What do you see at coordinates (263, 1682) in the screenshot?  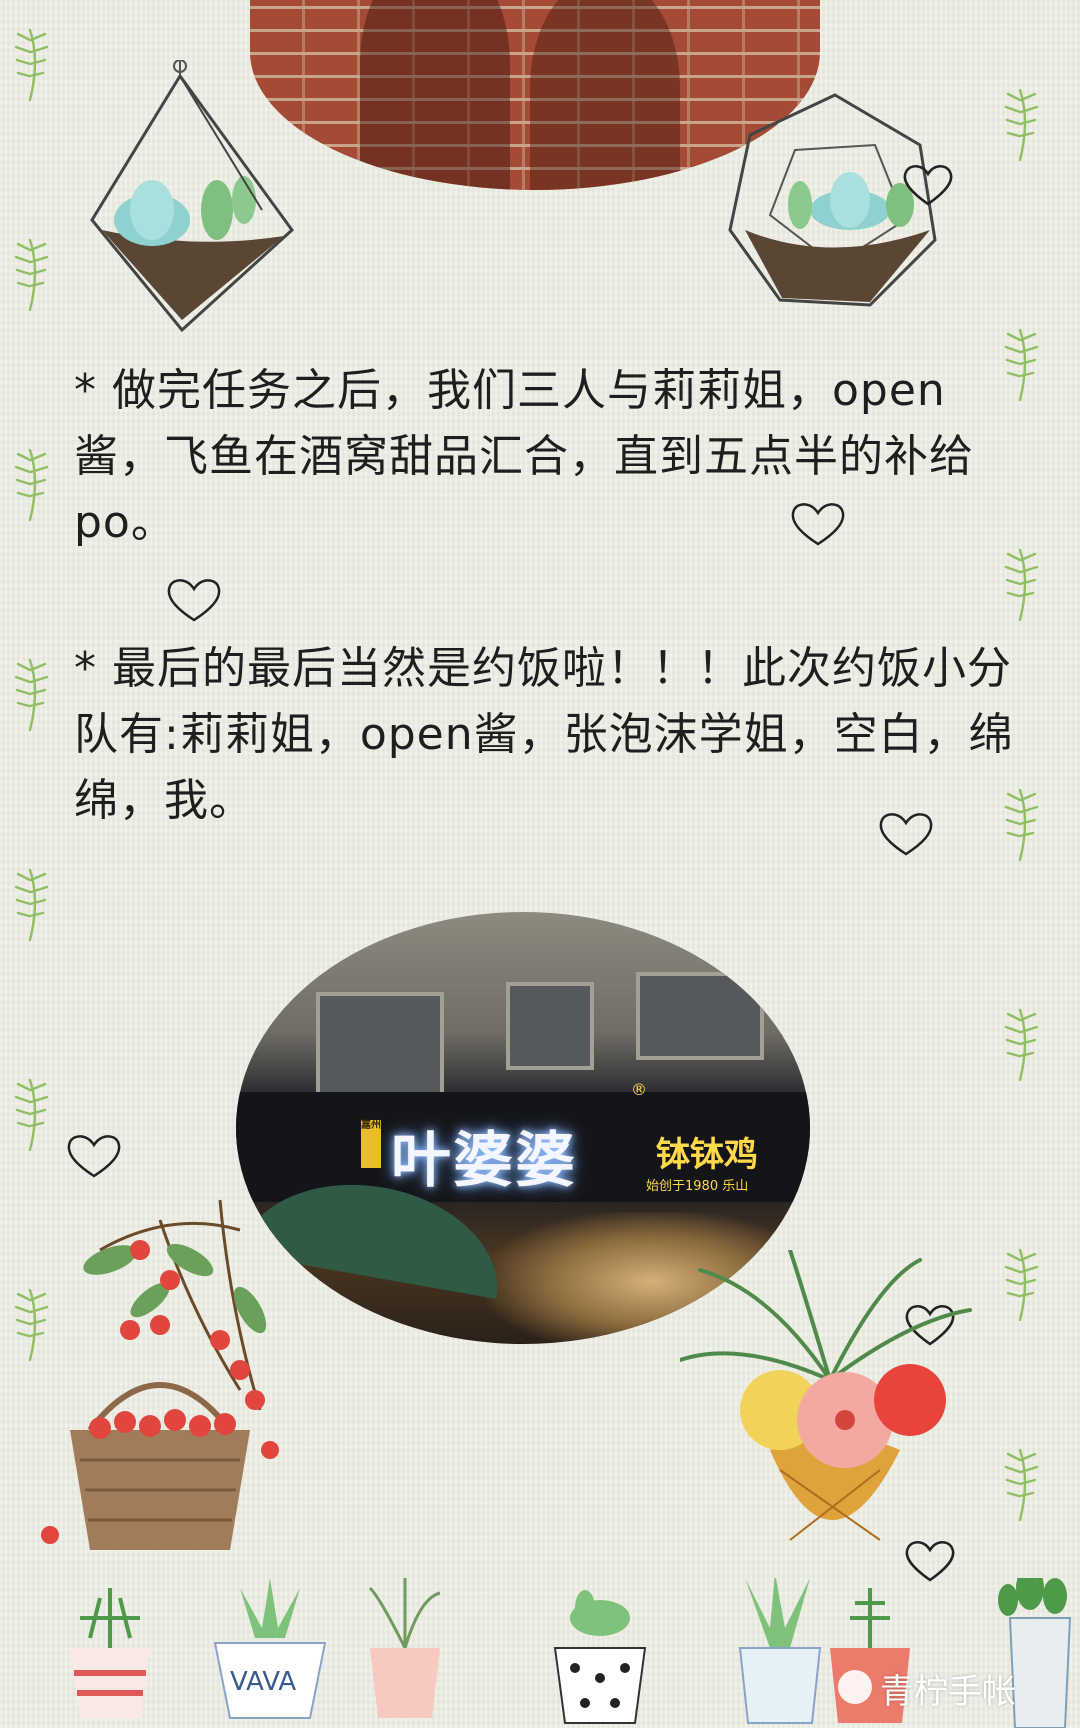 I see `pot-label: VAVA` at bounding box center [263, 1682].